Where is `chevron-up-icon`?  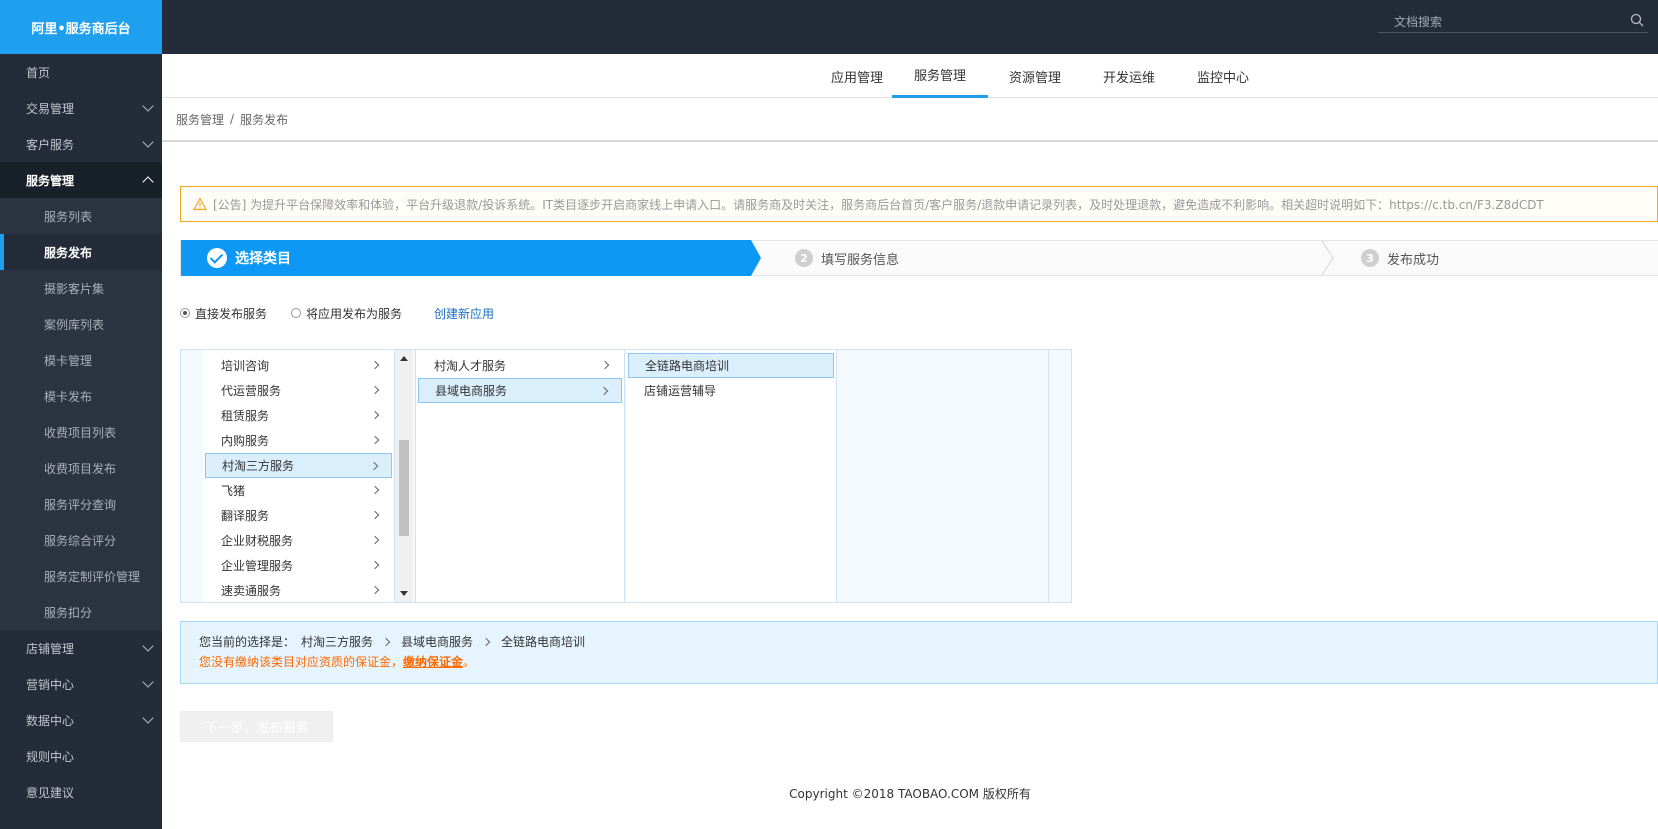 chevron-up-icon is located at coordinates (148, 182).